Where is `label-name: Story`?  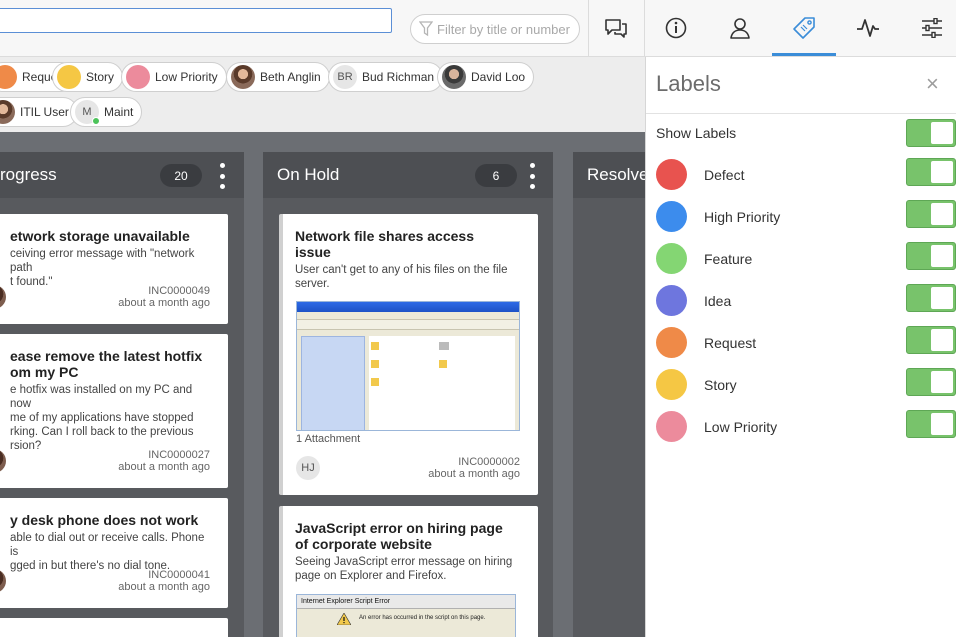 label-name: Story is located at coordinates (720, 385).